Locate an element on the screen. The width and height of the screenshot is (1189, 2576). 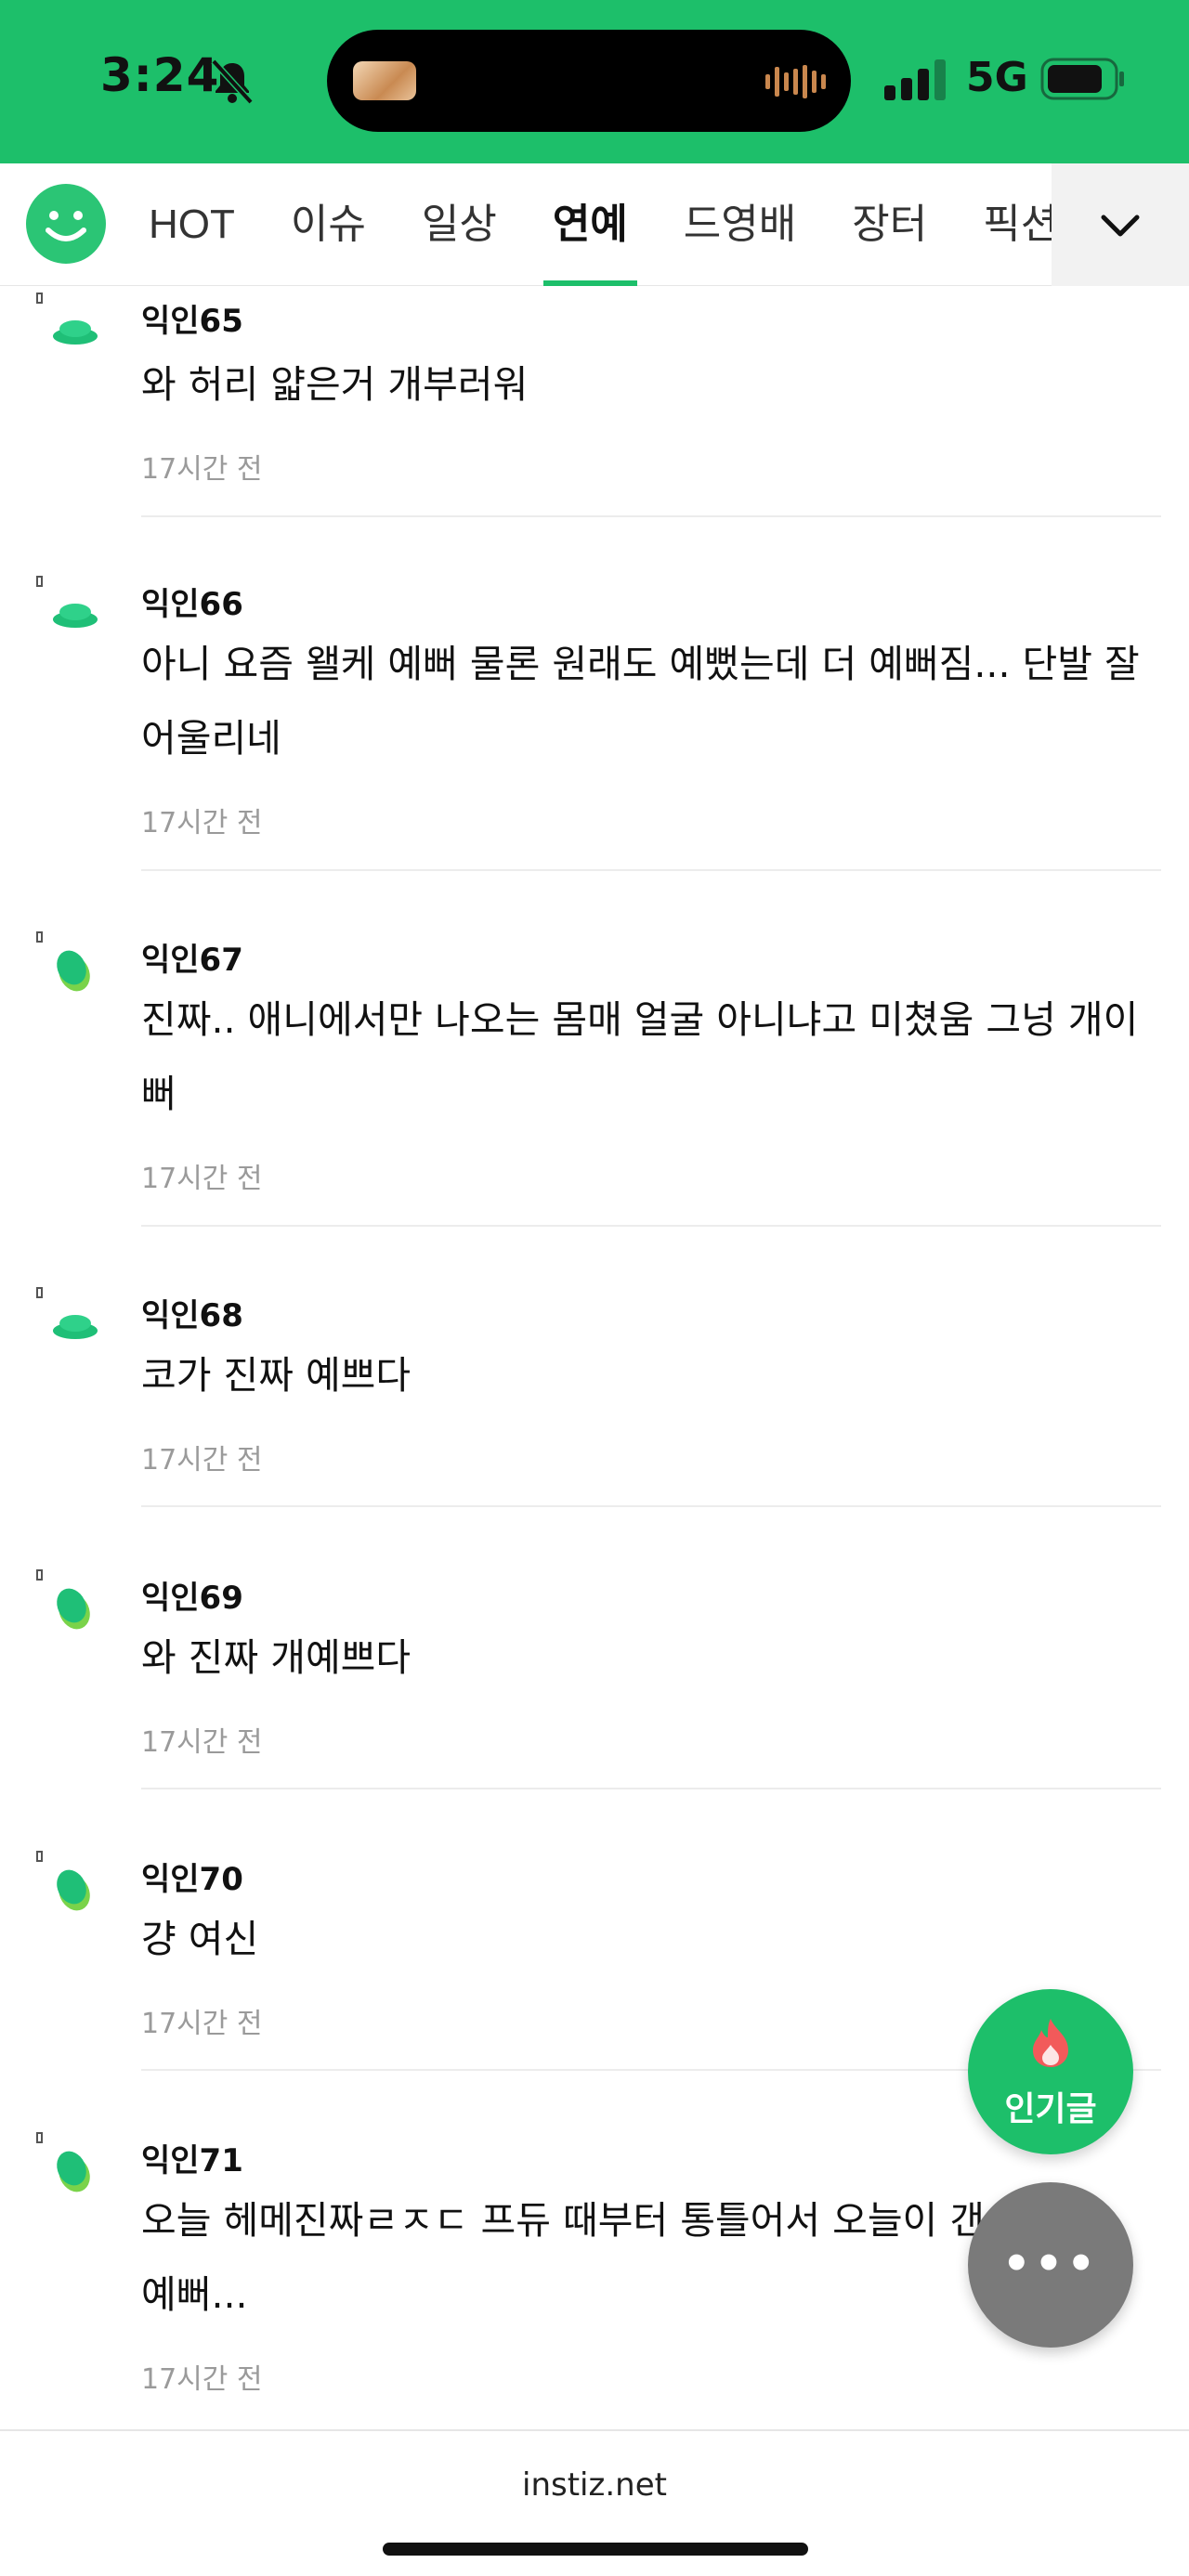
comment-text: 와 진짜 개예쁘다 is located at coordinates (277, 1657).